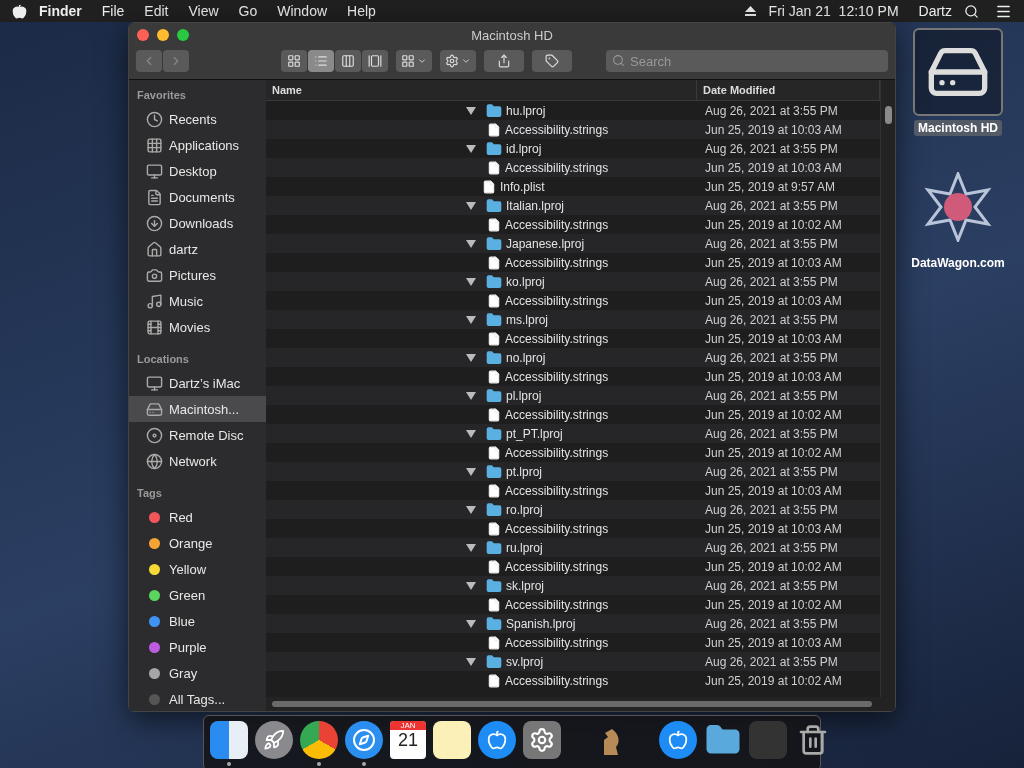 The width and height of the screenshot is (1024, 768). What do you see at coordinates (452, 739) in the screenshot?
I see `notepad-icon` at bounding box center [452, 739].